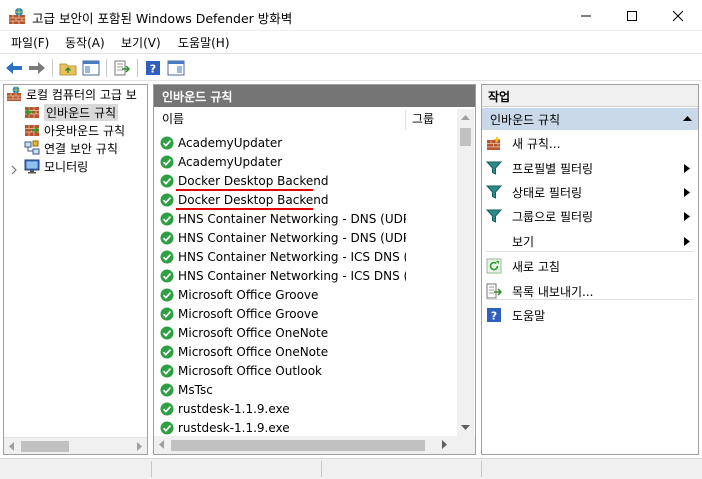 The height and width of the screenshot is (479, 702). Describe the element at coordinates (176, 68) in the screenshot. I see `show-hide-action-pane-button` at that location.